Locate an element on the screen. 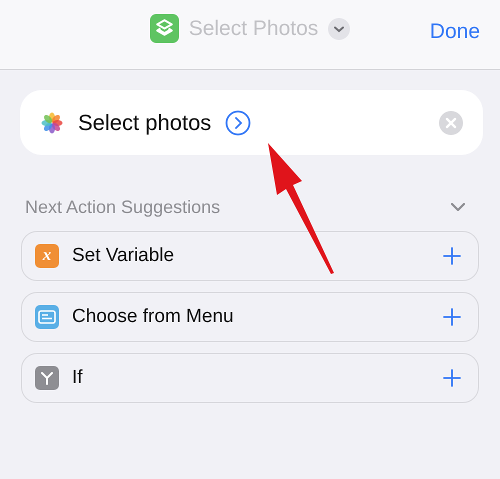  menu-icon is located at coordinates (47, 317).